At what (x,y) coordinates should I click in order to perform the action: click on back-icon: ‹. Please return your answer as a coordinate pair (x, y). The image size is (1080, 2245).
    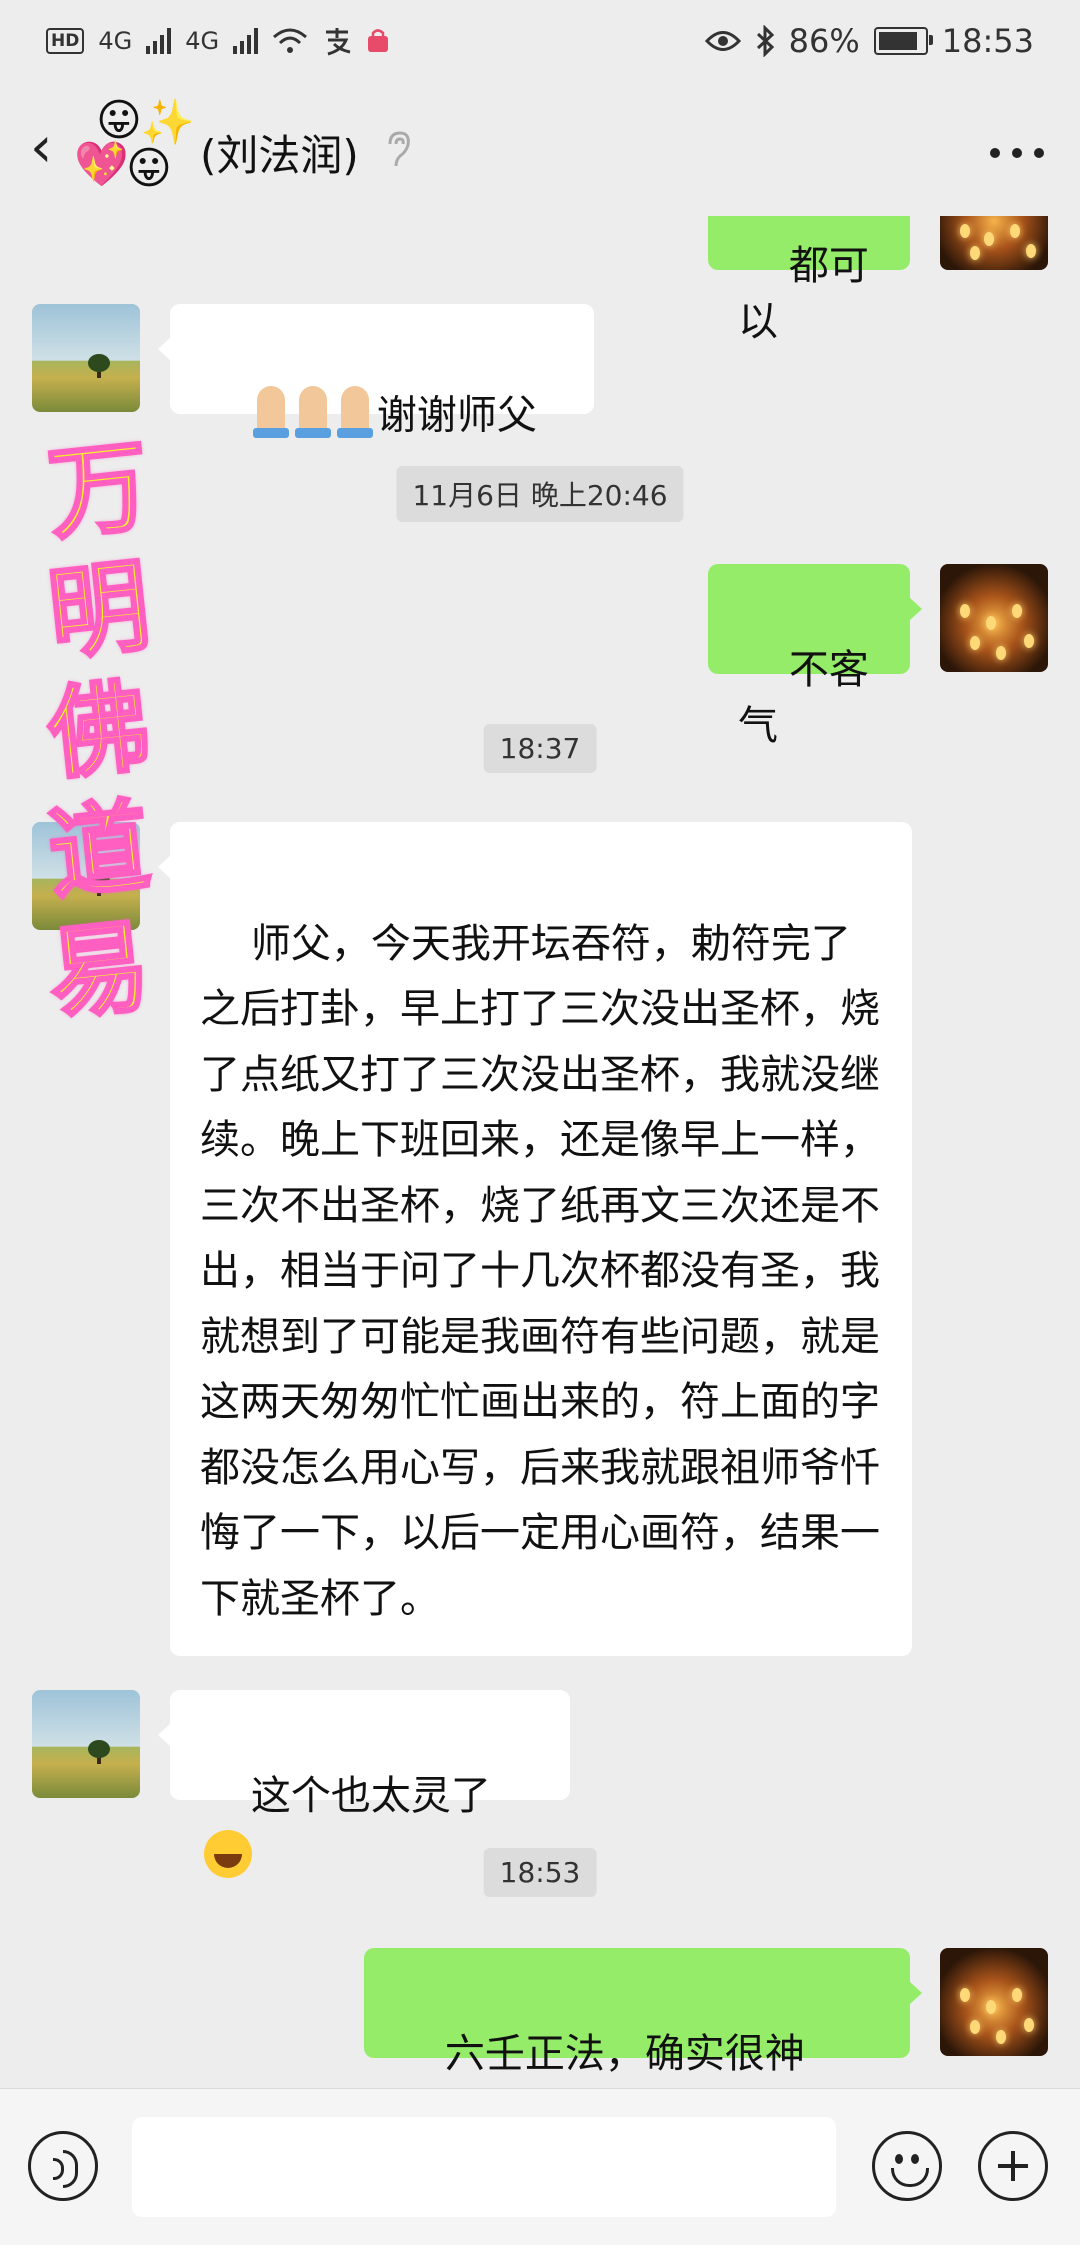
    Looking at the image, I should click on (55, 148).